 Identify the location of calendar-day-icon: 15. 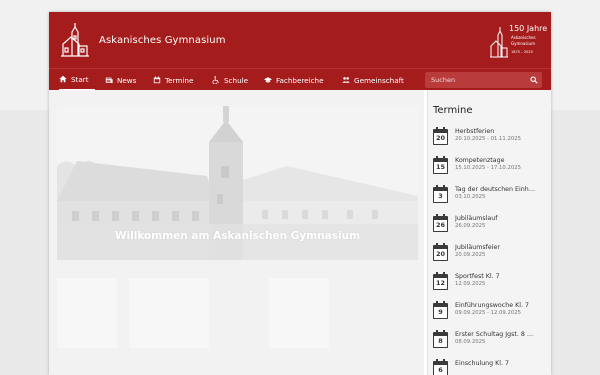
(440, 165).